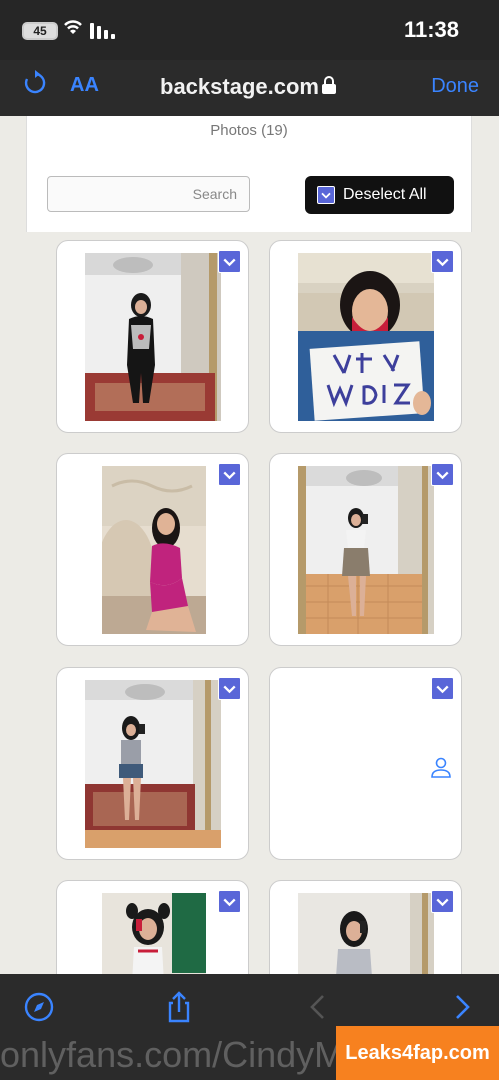  I want to click on wifi-icon, so click(73, 30).